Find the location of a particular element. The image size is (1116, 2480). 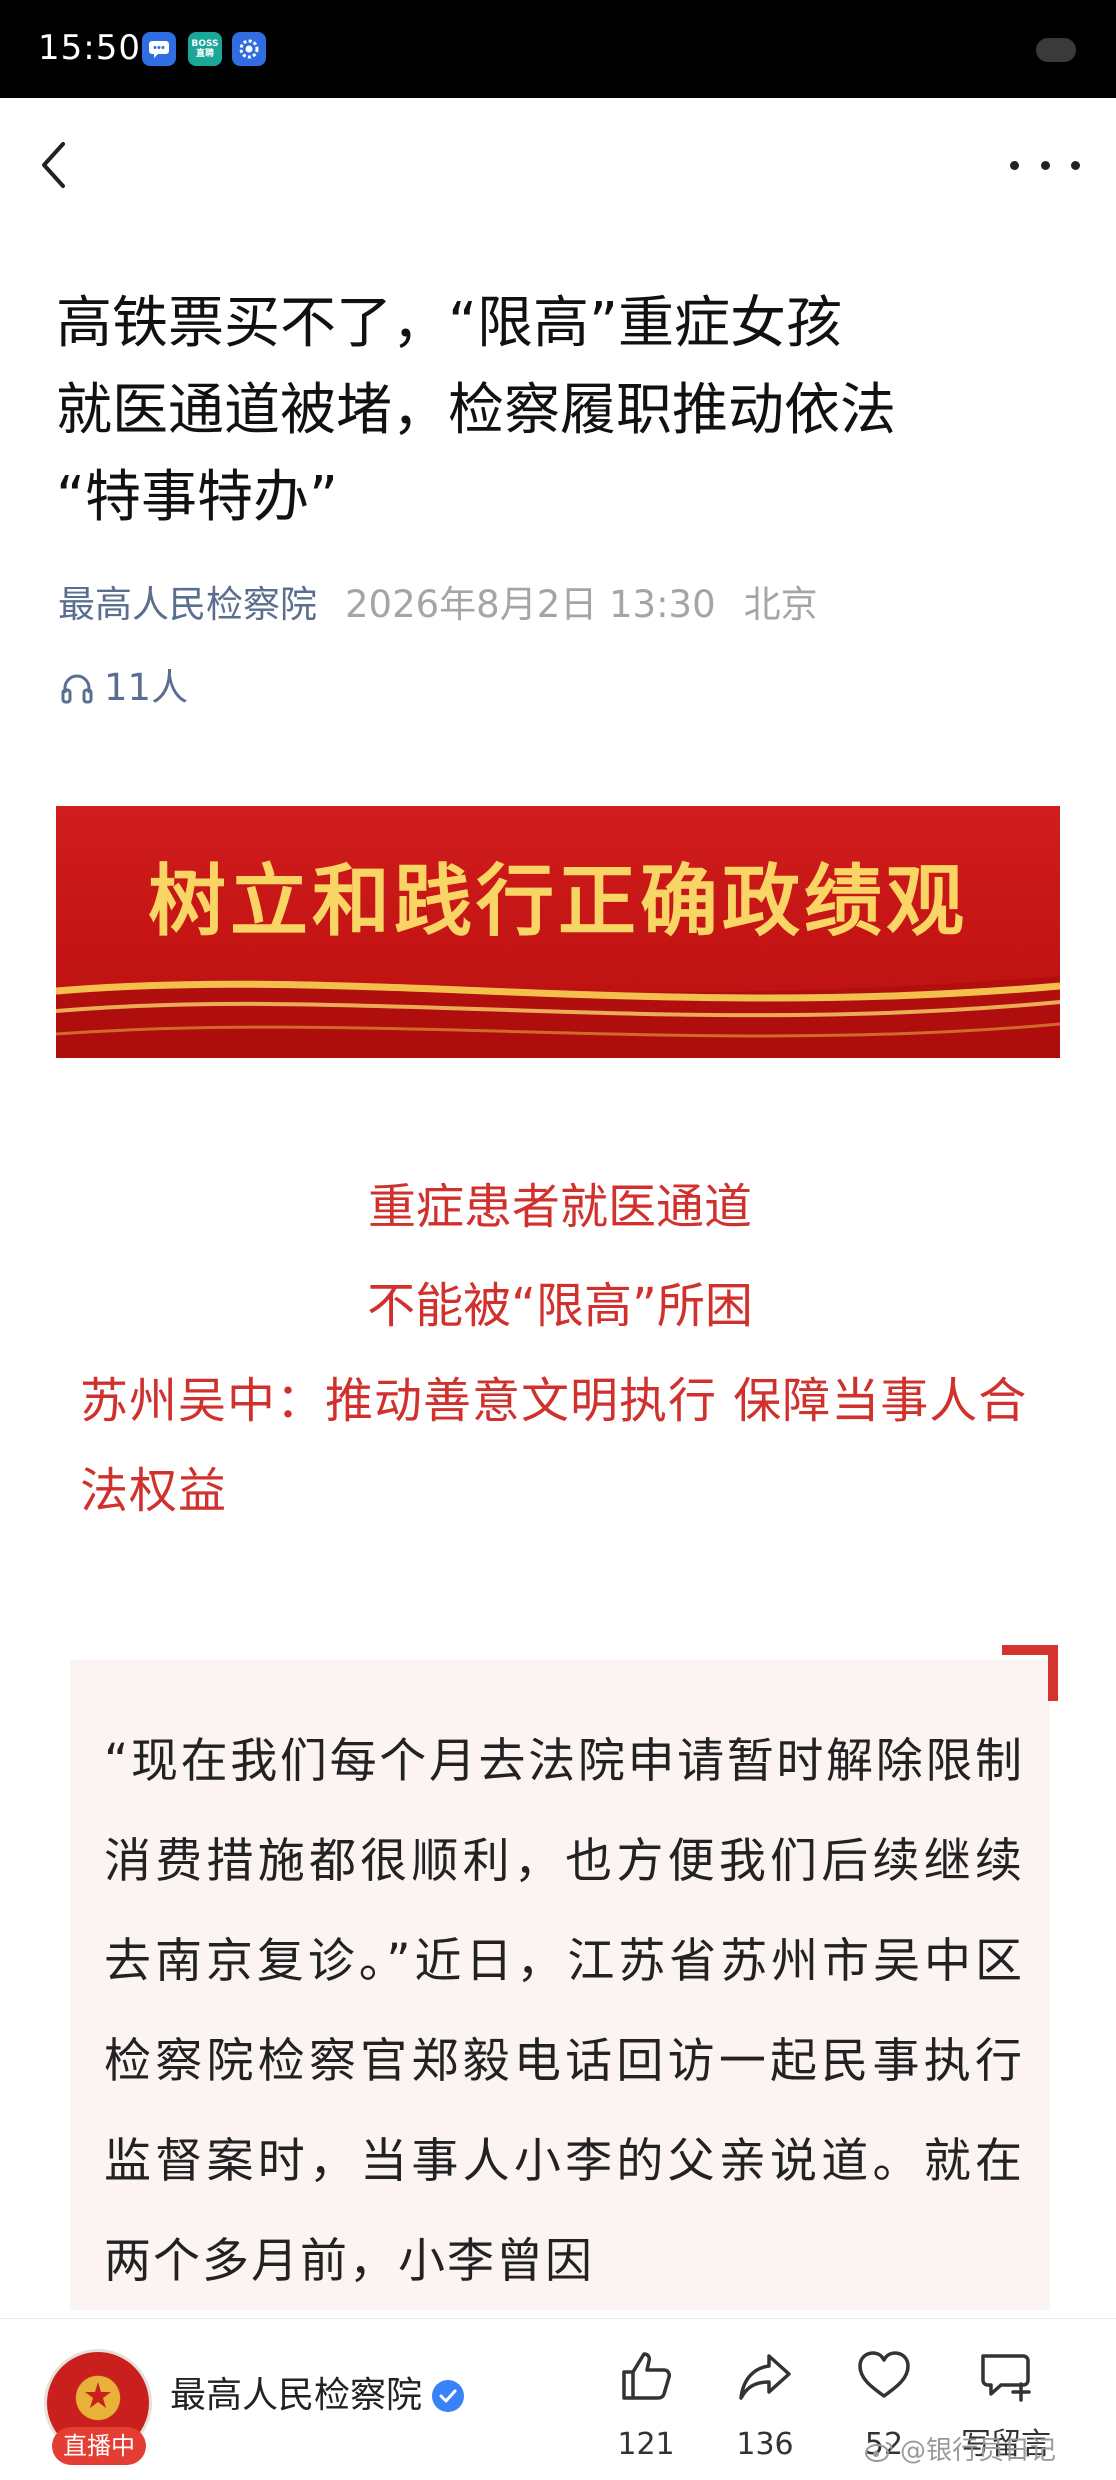

boss-icon-line1: BOSS is located at coordinates (205, 44).